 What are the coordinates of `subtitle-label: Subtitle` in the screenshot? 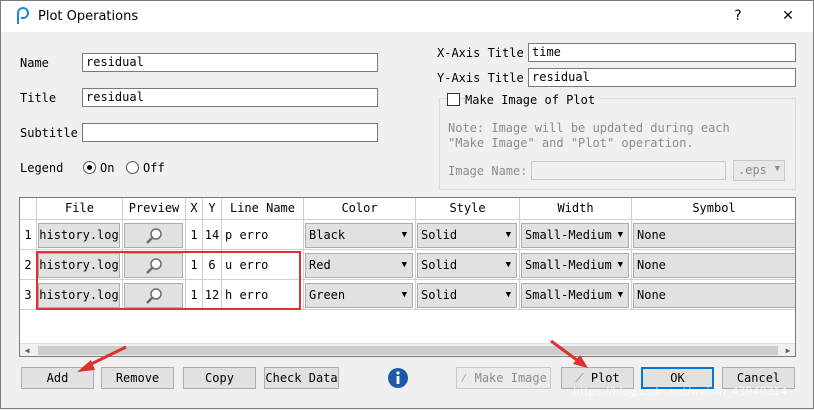 It's located at (49, 133).